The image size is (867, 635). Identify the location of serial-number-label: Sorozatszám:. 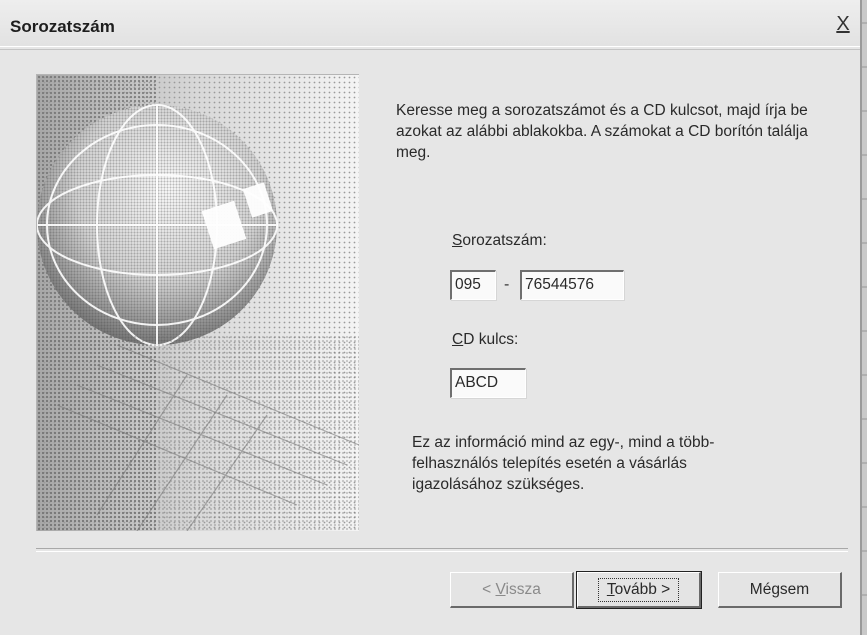
(499, 241).